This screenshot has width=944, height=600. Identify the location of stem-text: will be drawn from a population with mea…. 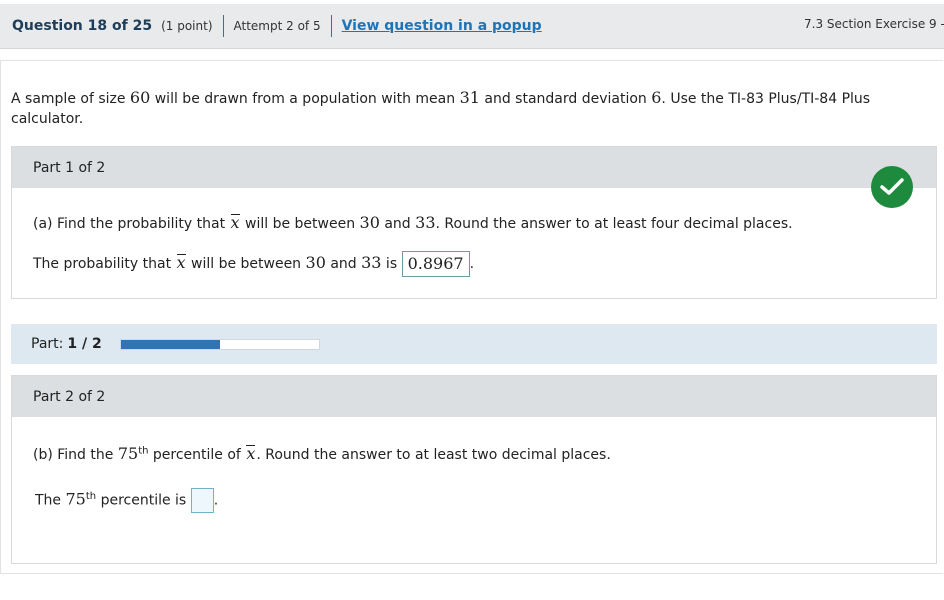
(305, 99).